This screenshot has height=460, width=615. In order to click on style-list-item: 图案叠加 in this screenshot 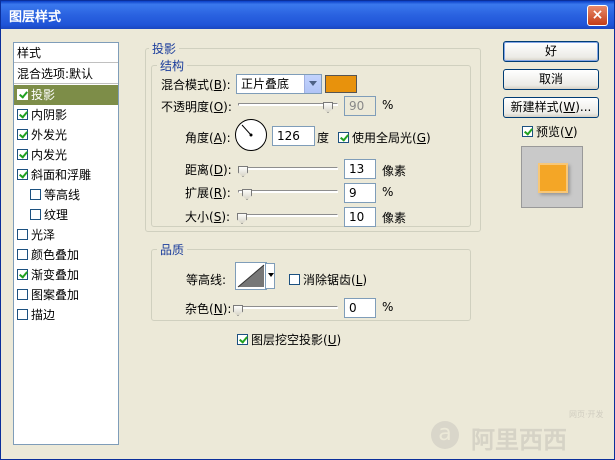, I will do `click(66, 295)`.